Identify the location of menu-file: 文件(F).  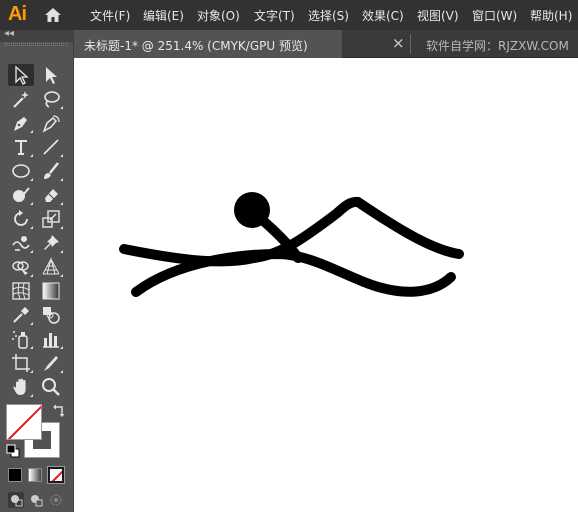
(110, 15).